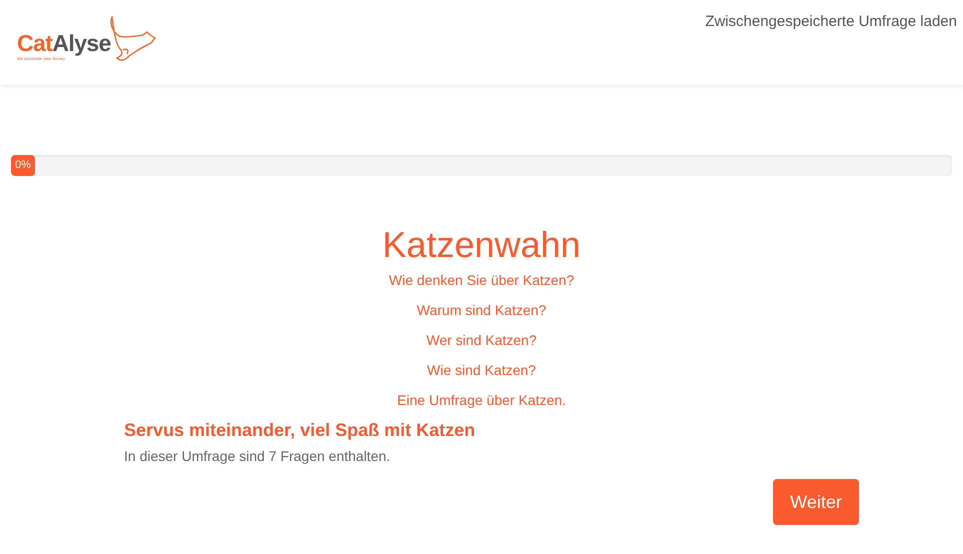  I want to click on survey-description-line: Warum sind Katzen?, so click(481, 310).